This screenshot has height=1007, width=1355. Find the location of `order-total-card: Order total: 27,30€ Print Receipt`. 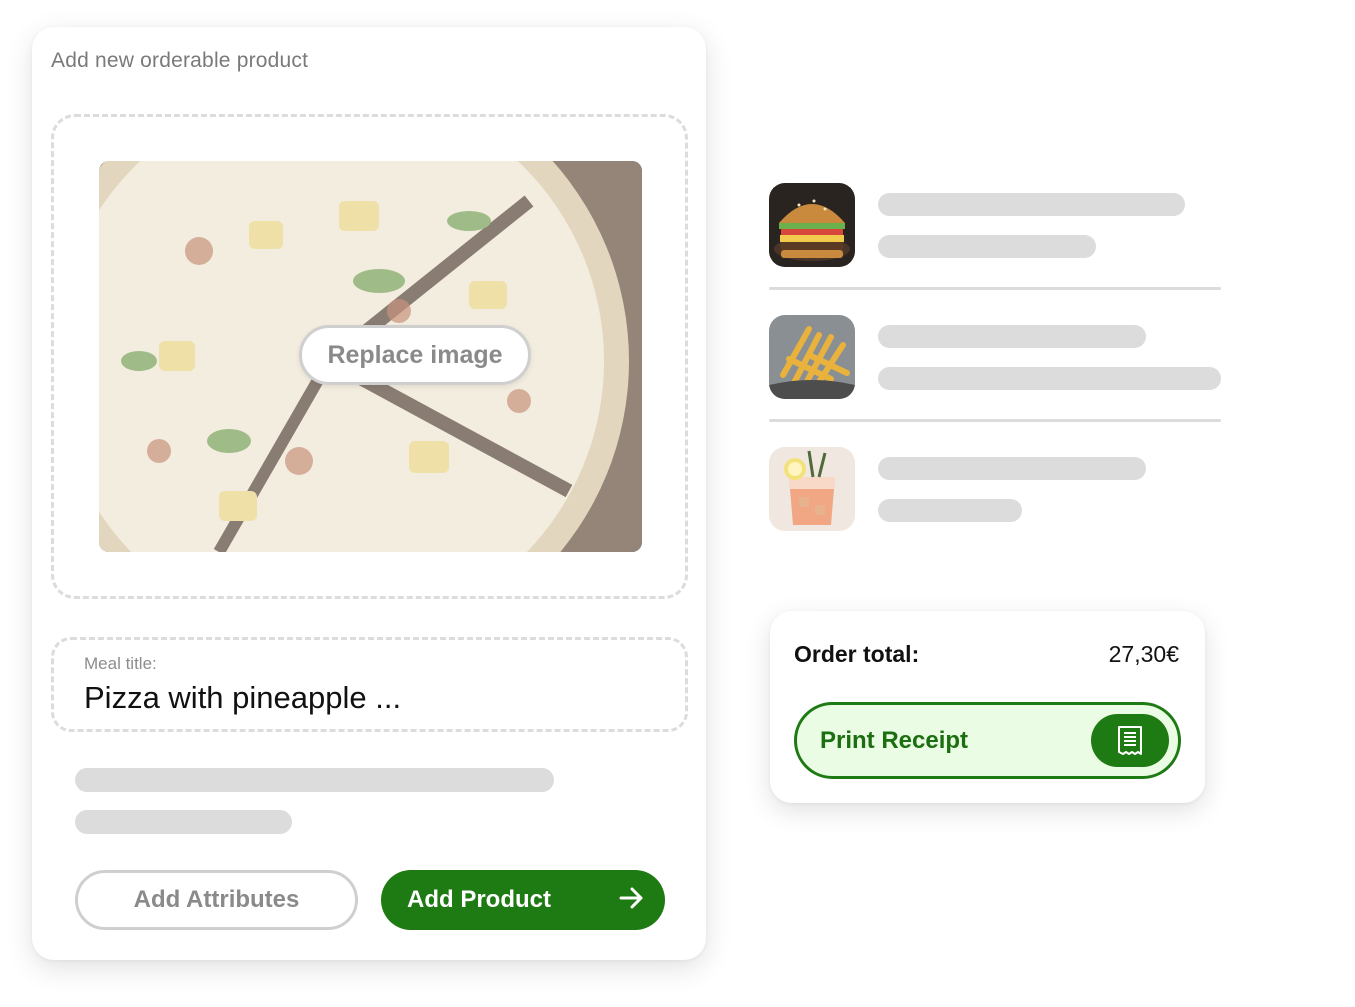

order-total-card: Order total: 27,30€ Print Receipt is located at coordinates (987, 707).